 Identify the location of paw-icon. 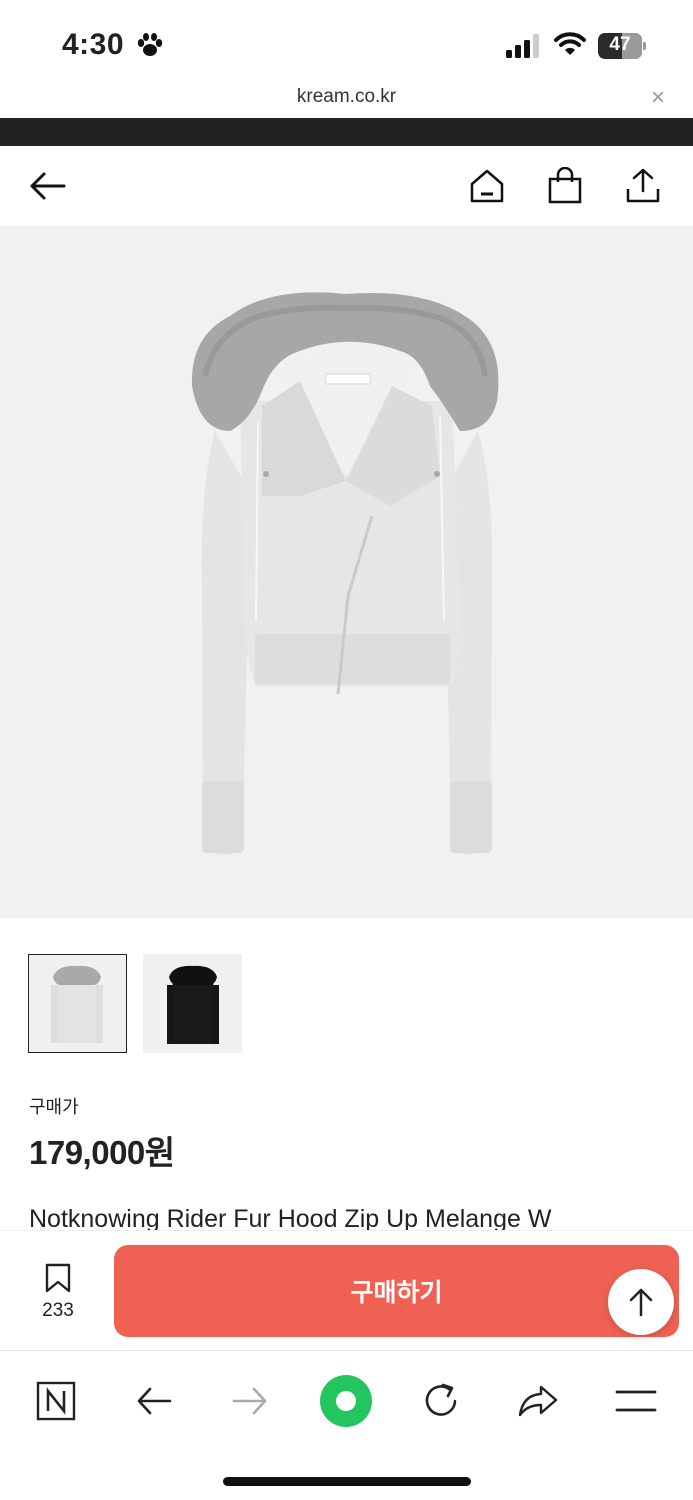
(150, 44).